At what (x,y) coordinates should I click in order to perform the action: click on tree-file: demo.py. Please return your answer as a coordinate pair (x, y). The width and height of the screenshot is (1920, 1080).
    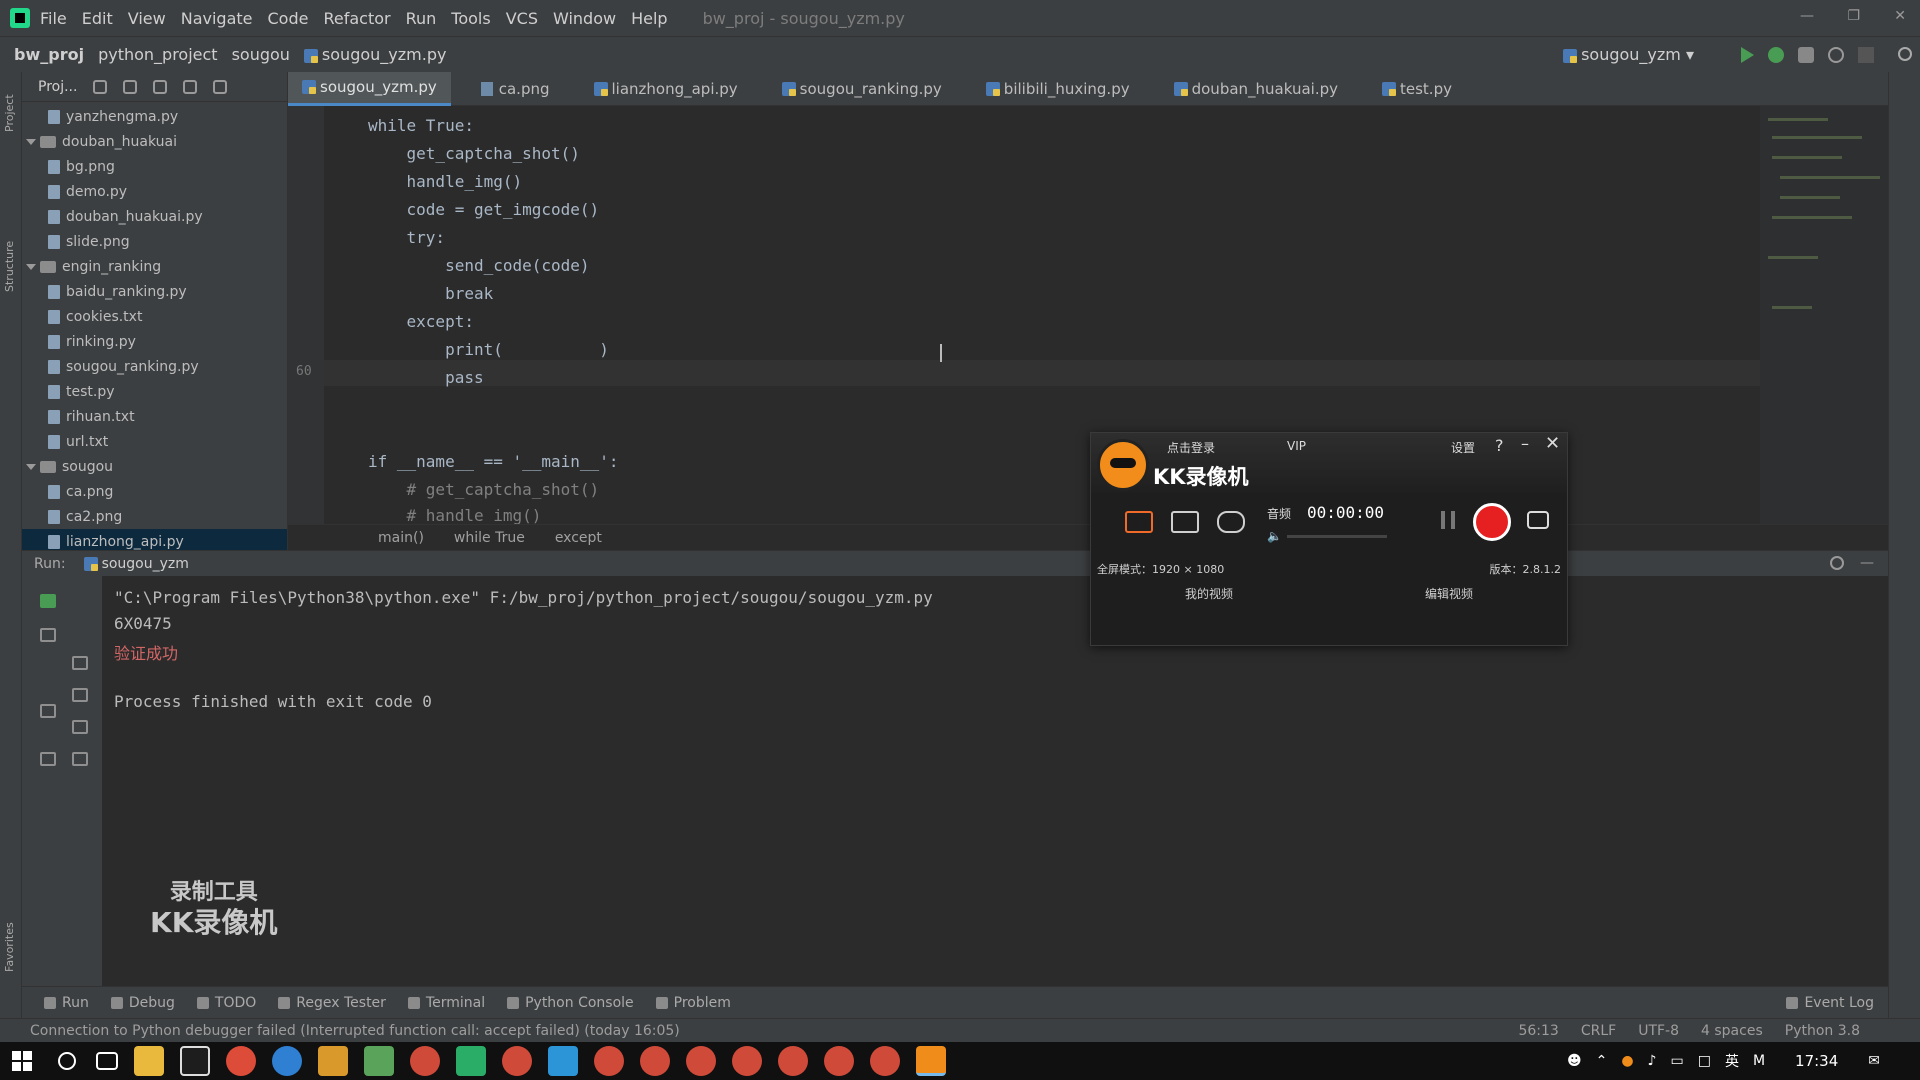
    Looking at the image, I should click on (154, 191).